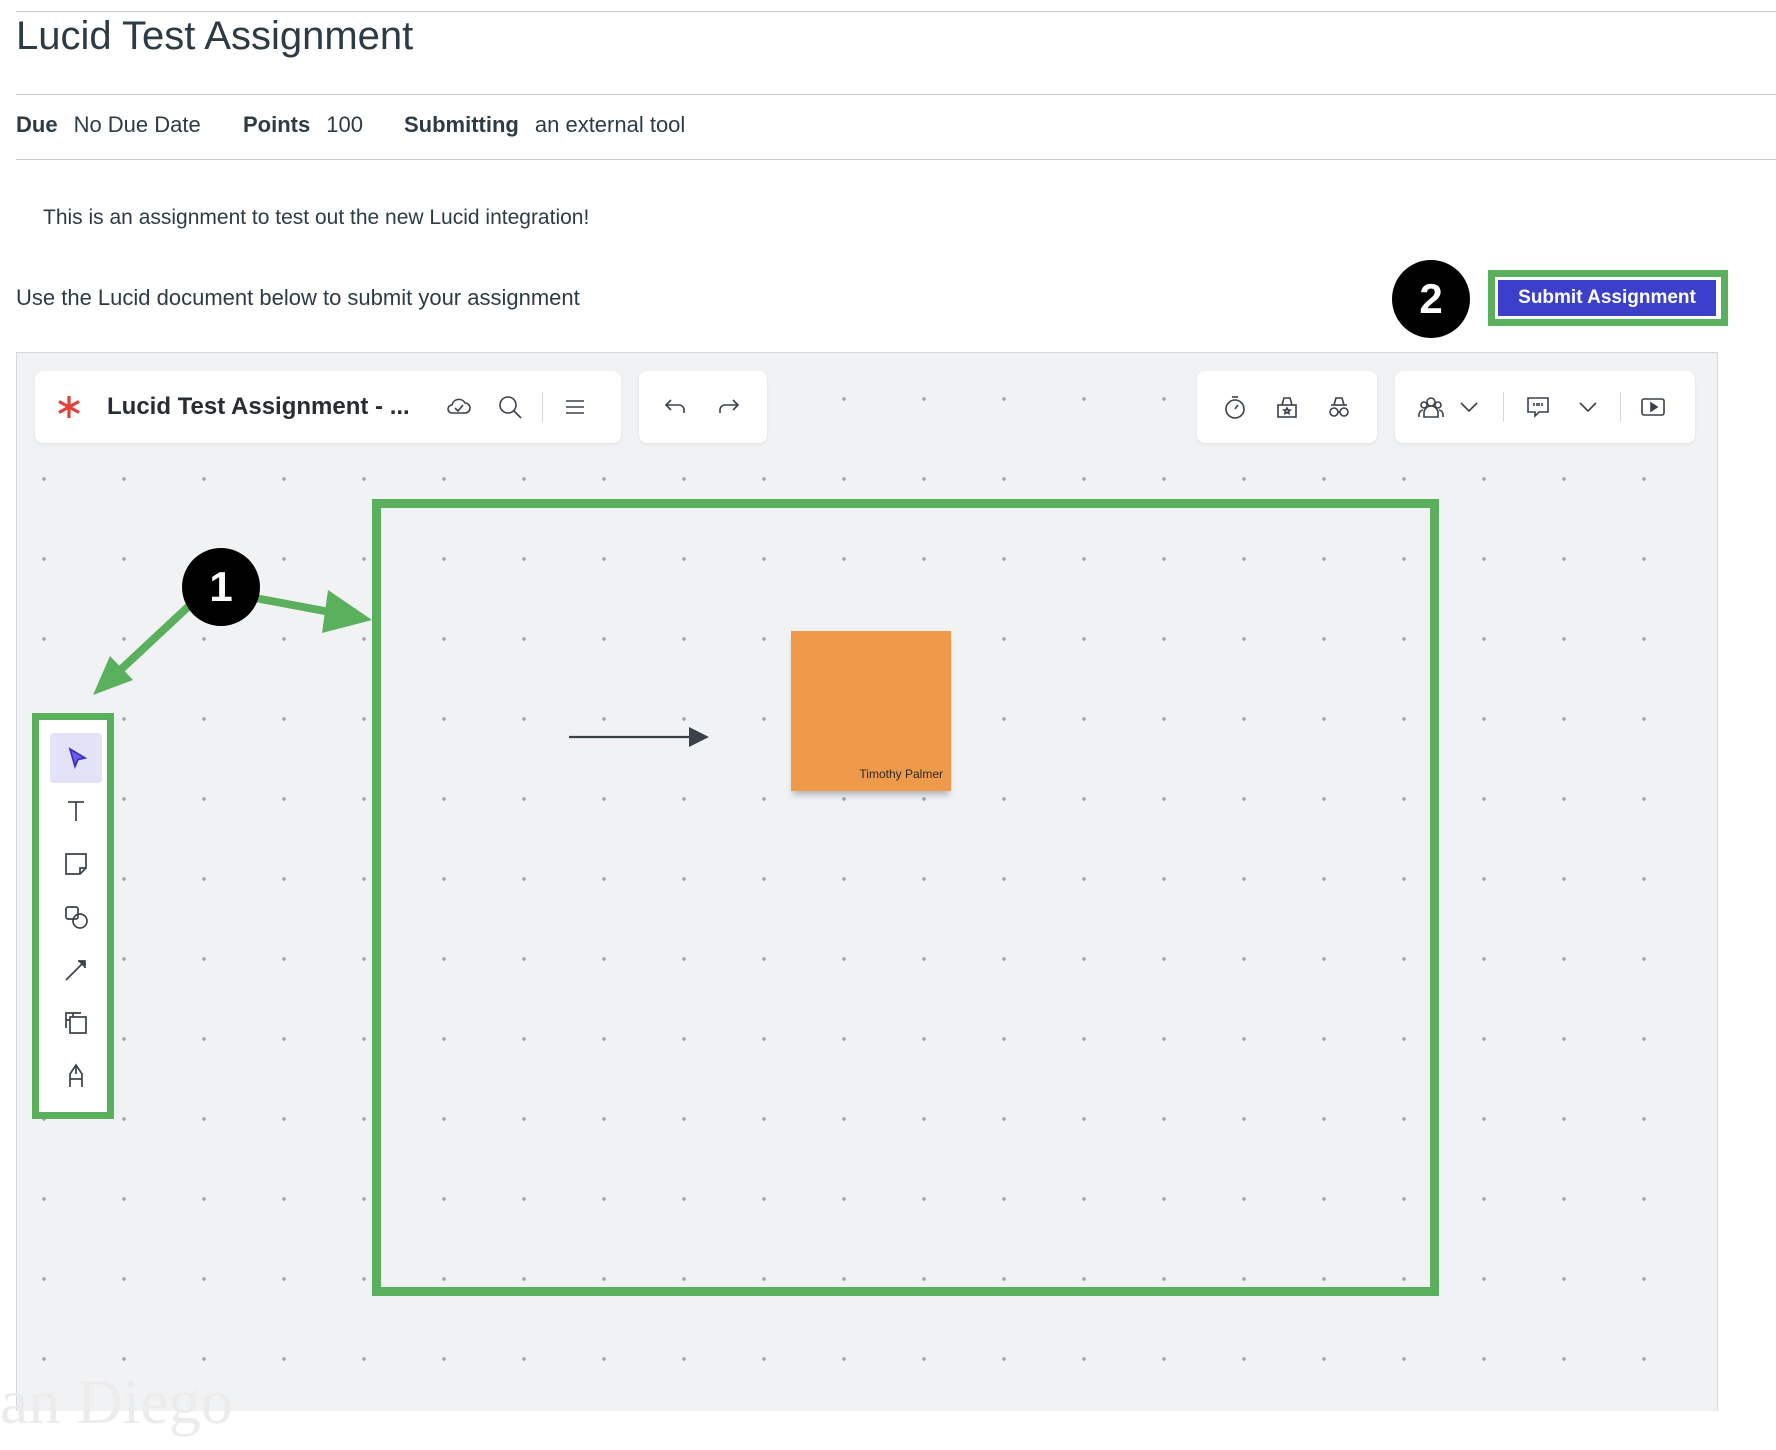 The height and width of the screenshot is (1450, 1776). I want to click on submit-assignment-button: Submit Assignment, so click(1607, 298).